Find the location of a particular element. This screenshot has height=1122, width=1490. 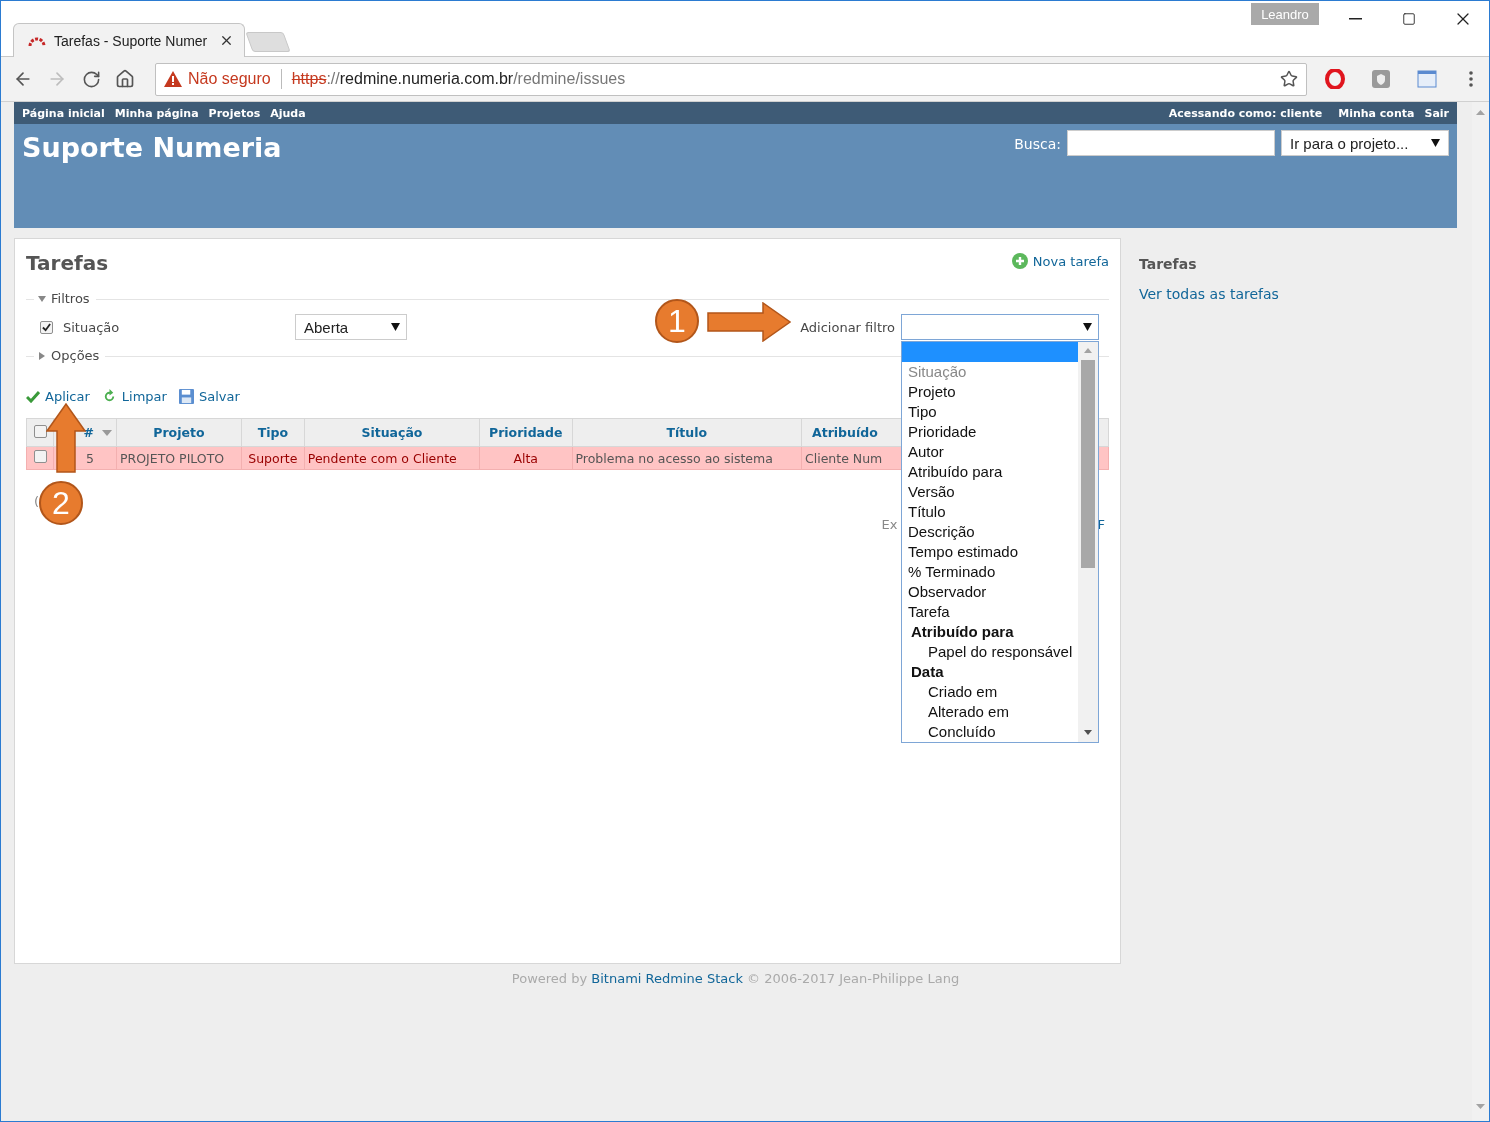

dropdown-option: Descrição is located at coordinates (990, 532).